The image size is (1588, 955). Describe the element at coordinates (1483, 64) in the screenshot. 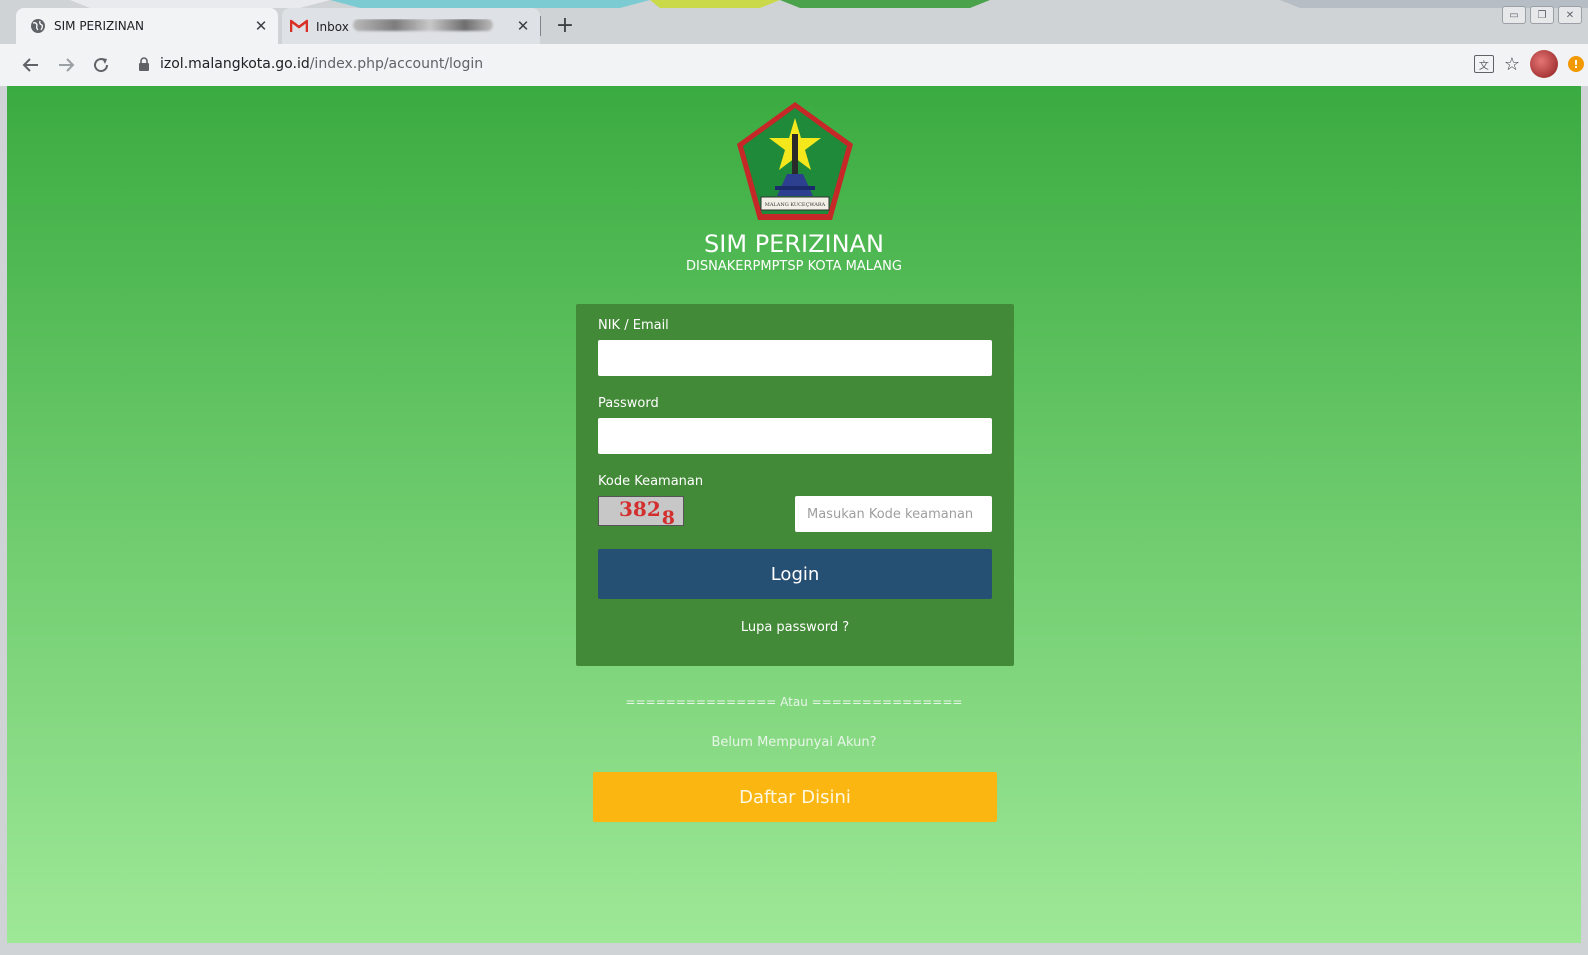

I see `translate-icon: 文` at that location.